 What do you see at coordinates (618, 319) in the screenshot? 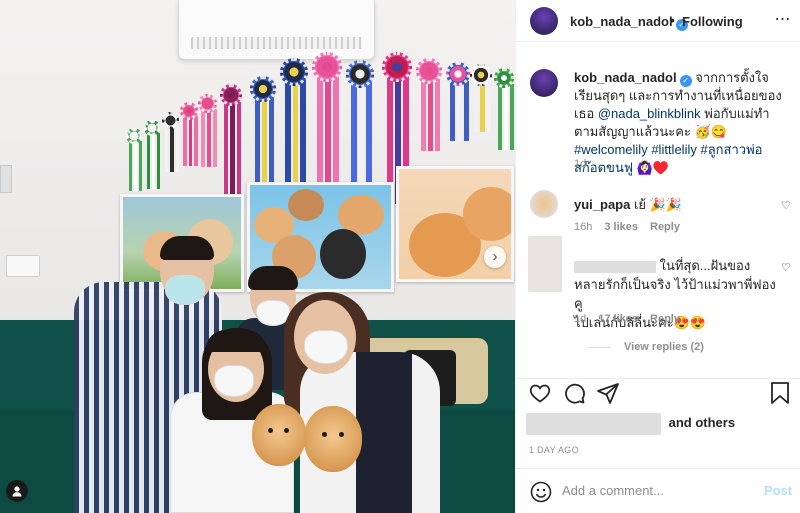
I see `comment-likes: 17 likes` at bounding box center [618, 319].